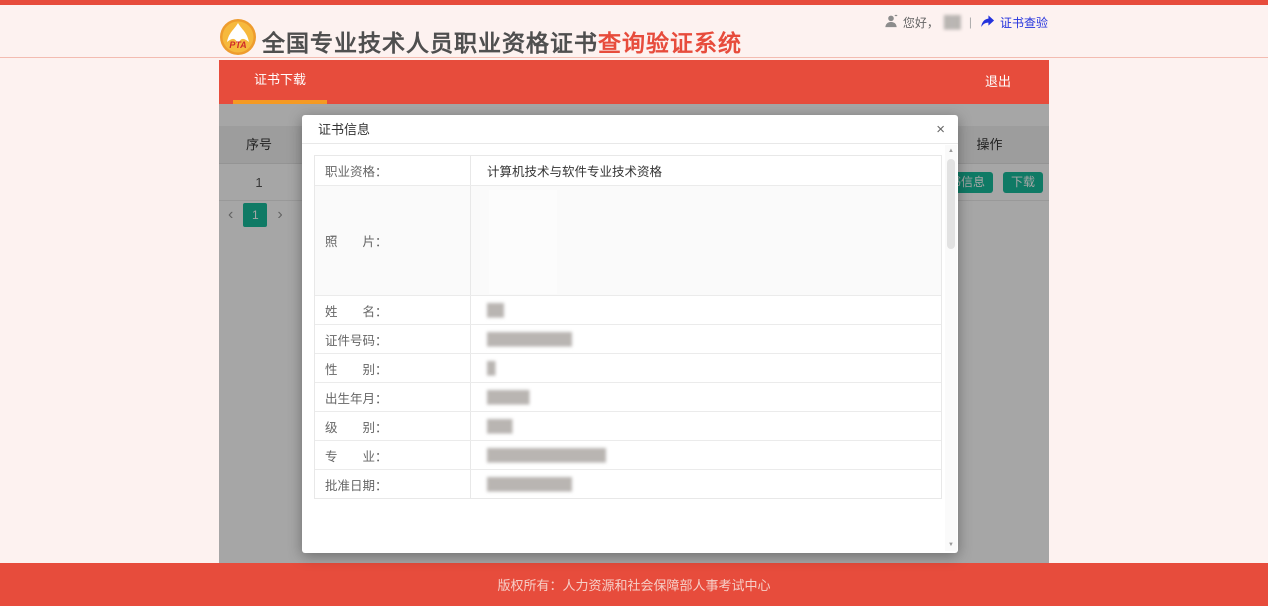  Describe the element at coordinates (628, 483) in the screenshot. I see `field-row-approval-date: 批准日期： ██████████` at that location.